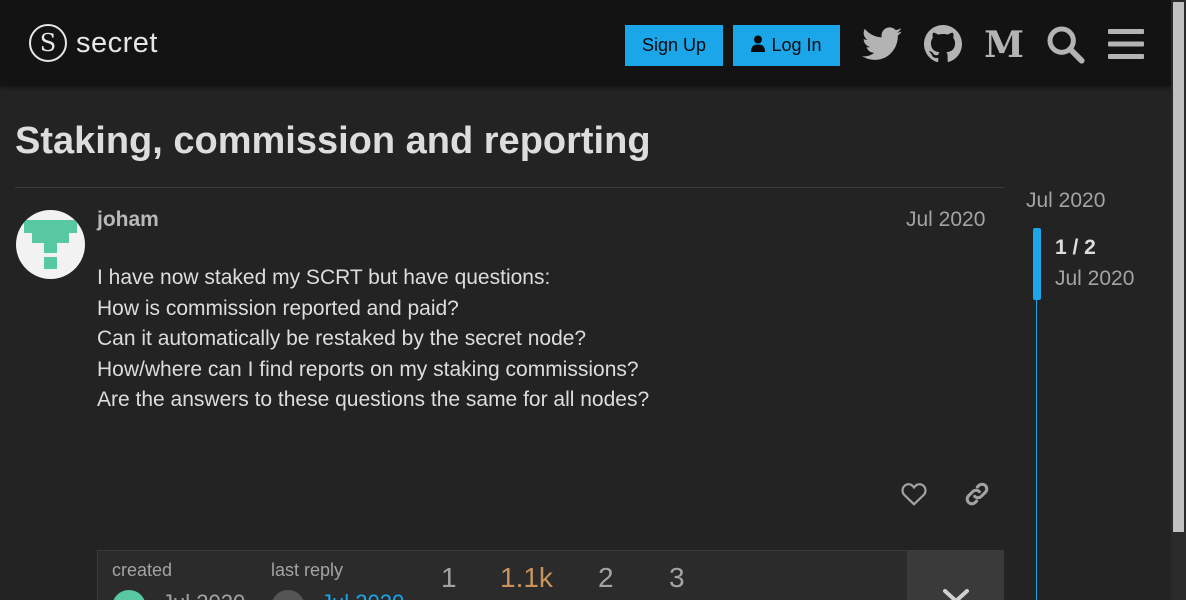 This screenshot has width=1186, height=600. Describe the element at coordinates (945, 220) in the screenshot. I see `post-date: Jul 2020` at that location.